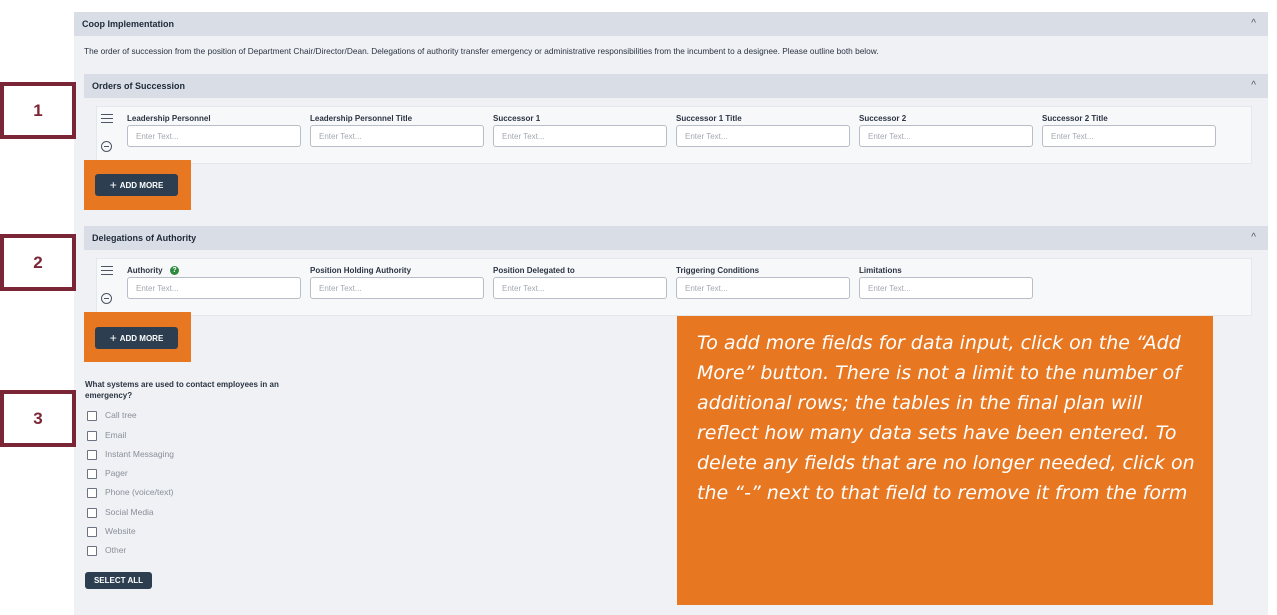 The height and width of the screenshot is (615, 1277). I want to click on field-label-successor-2-title: Successor 2 Title, so click(1075, 118).